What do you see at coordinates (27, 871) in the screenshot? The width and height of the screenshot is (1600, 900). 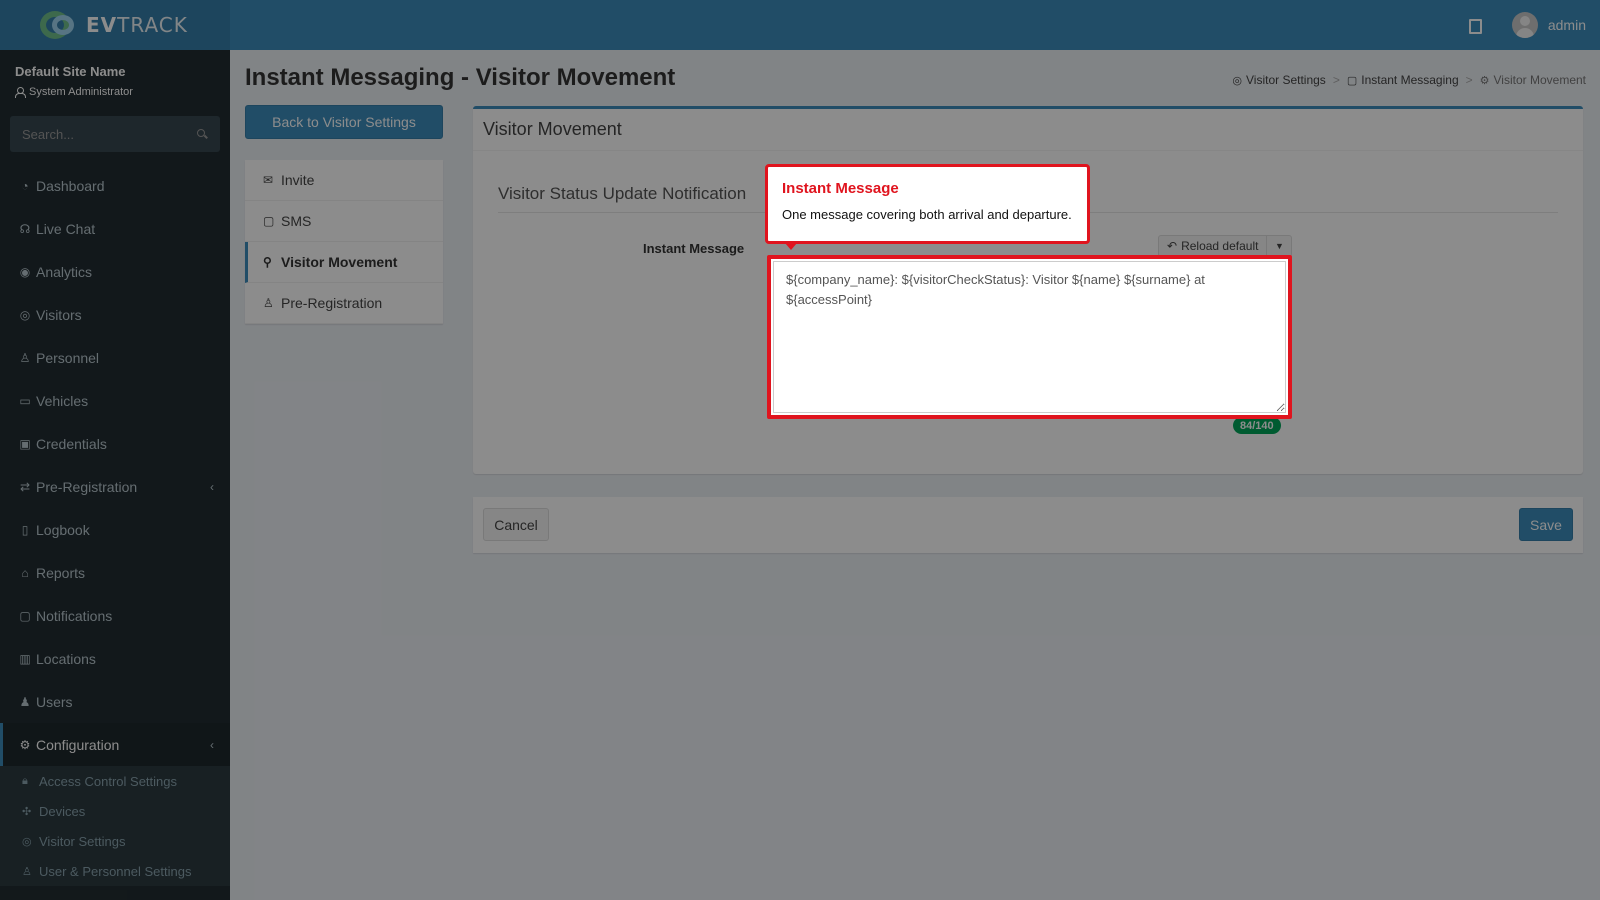 I see `user-settings-icon: ♙` at bounding box center [27, 871].